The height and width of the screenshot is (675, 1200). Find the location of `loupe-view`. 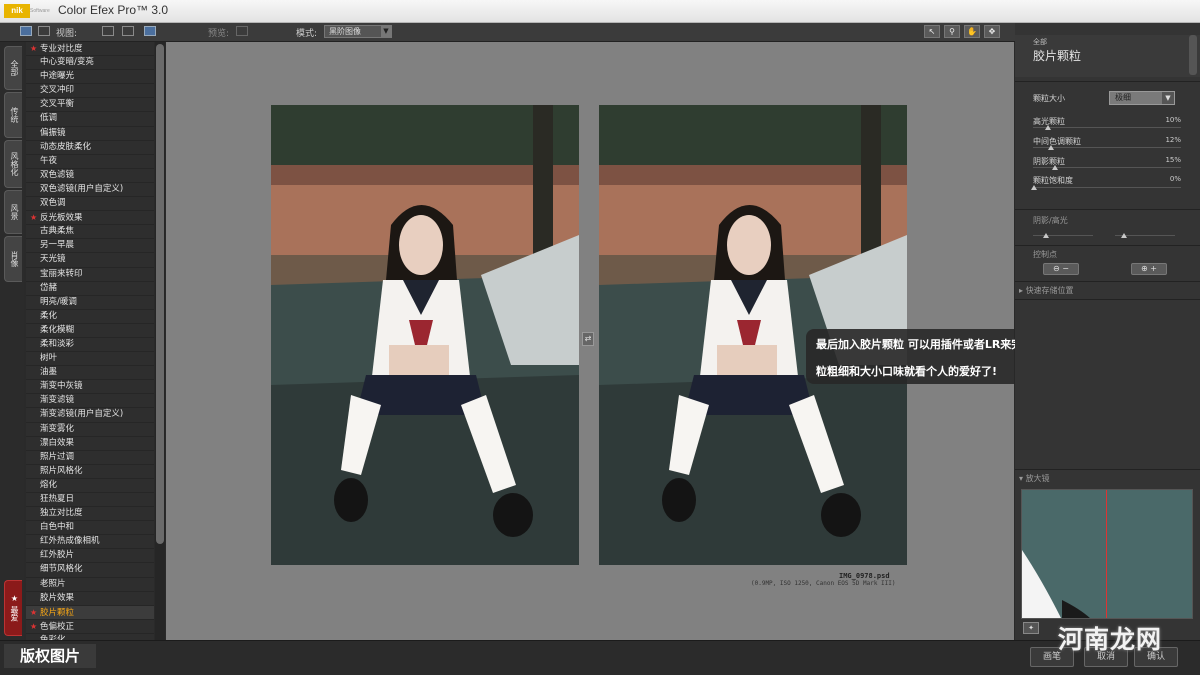

loupe-view is located at coordinates (1107, 554).